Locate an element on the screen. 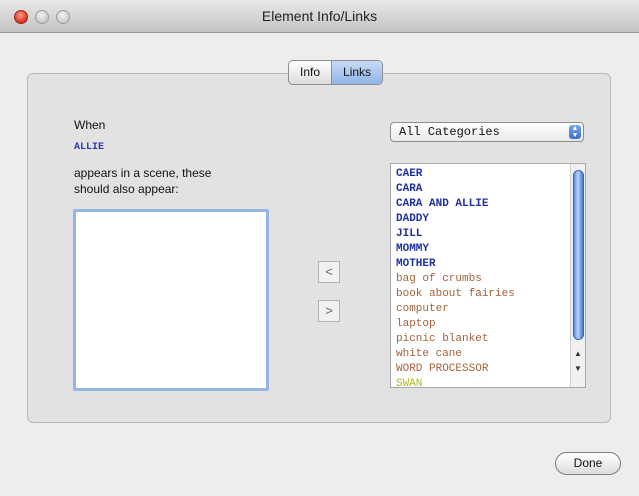  done-button: Done is located at coordinates (588, 463).